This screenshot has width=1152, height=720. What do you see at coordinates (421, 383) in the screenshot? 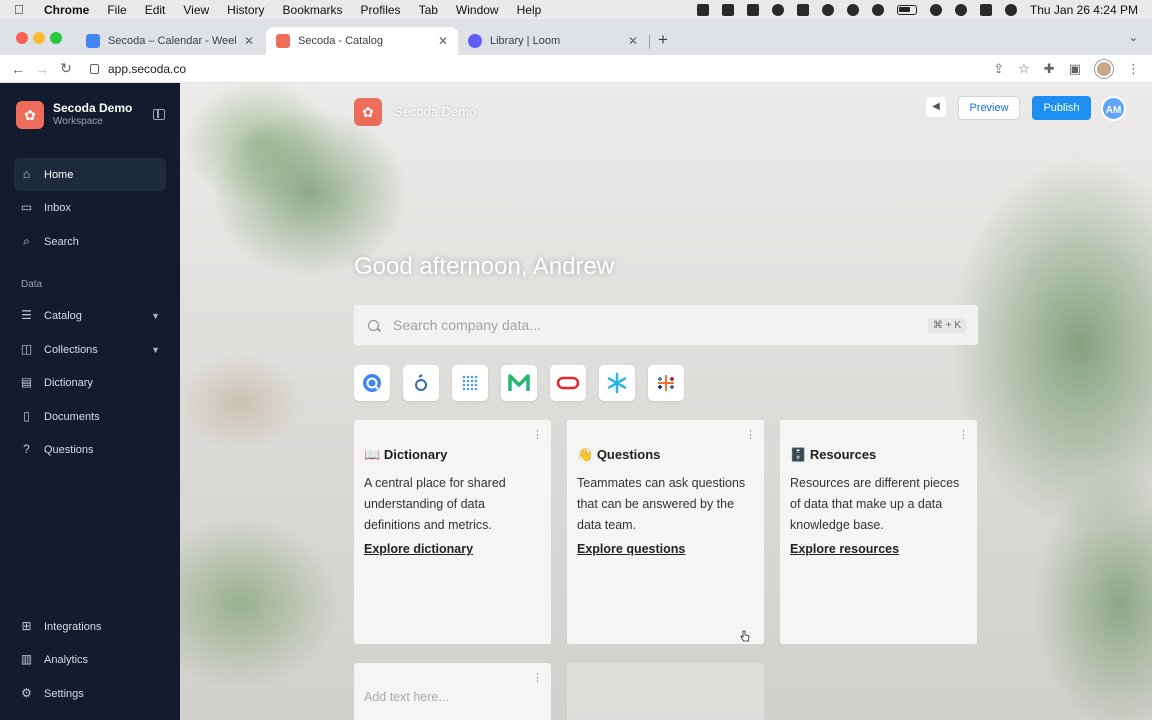
I see `census-icon` at bounding box center [421, 383].